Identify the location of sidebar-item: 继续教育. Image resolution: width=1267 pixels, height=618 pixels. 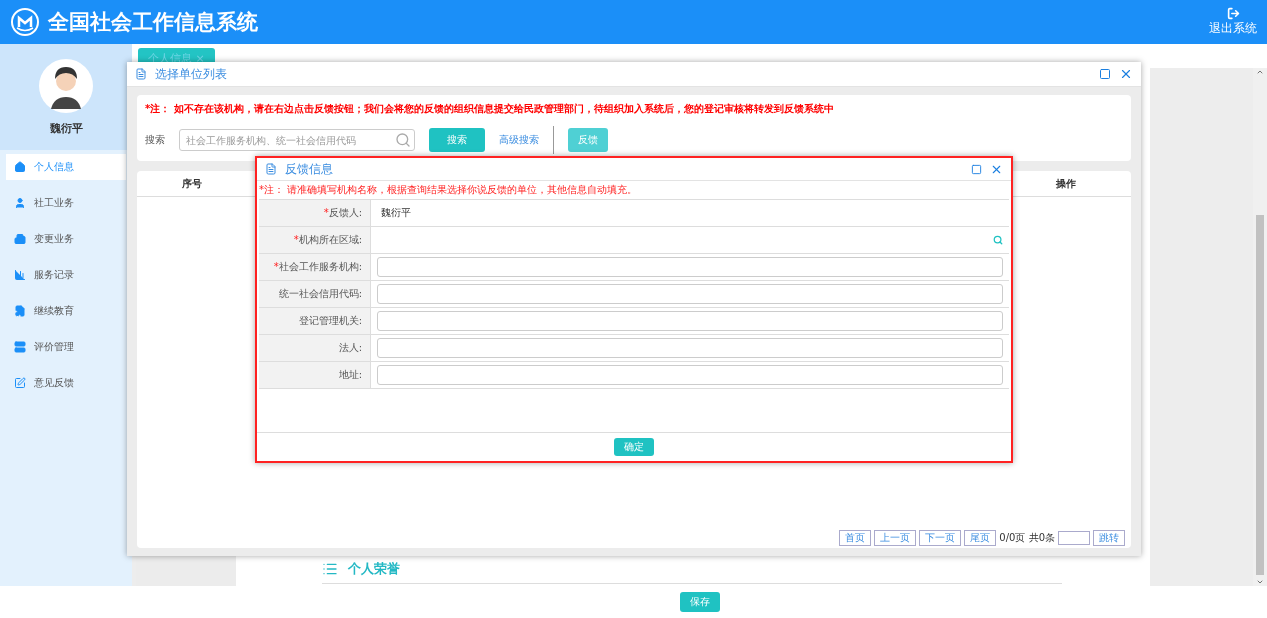
(66, 311).